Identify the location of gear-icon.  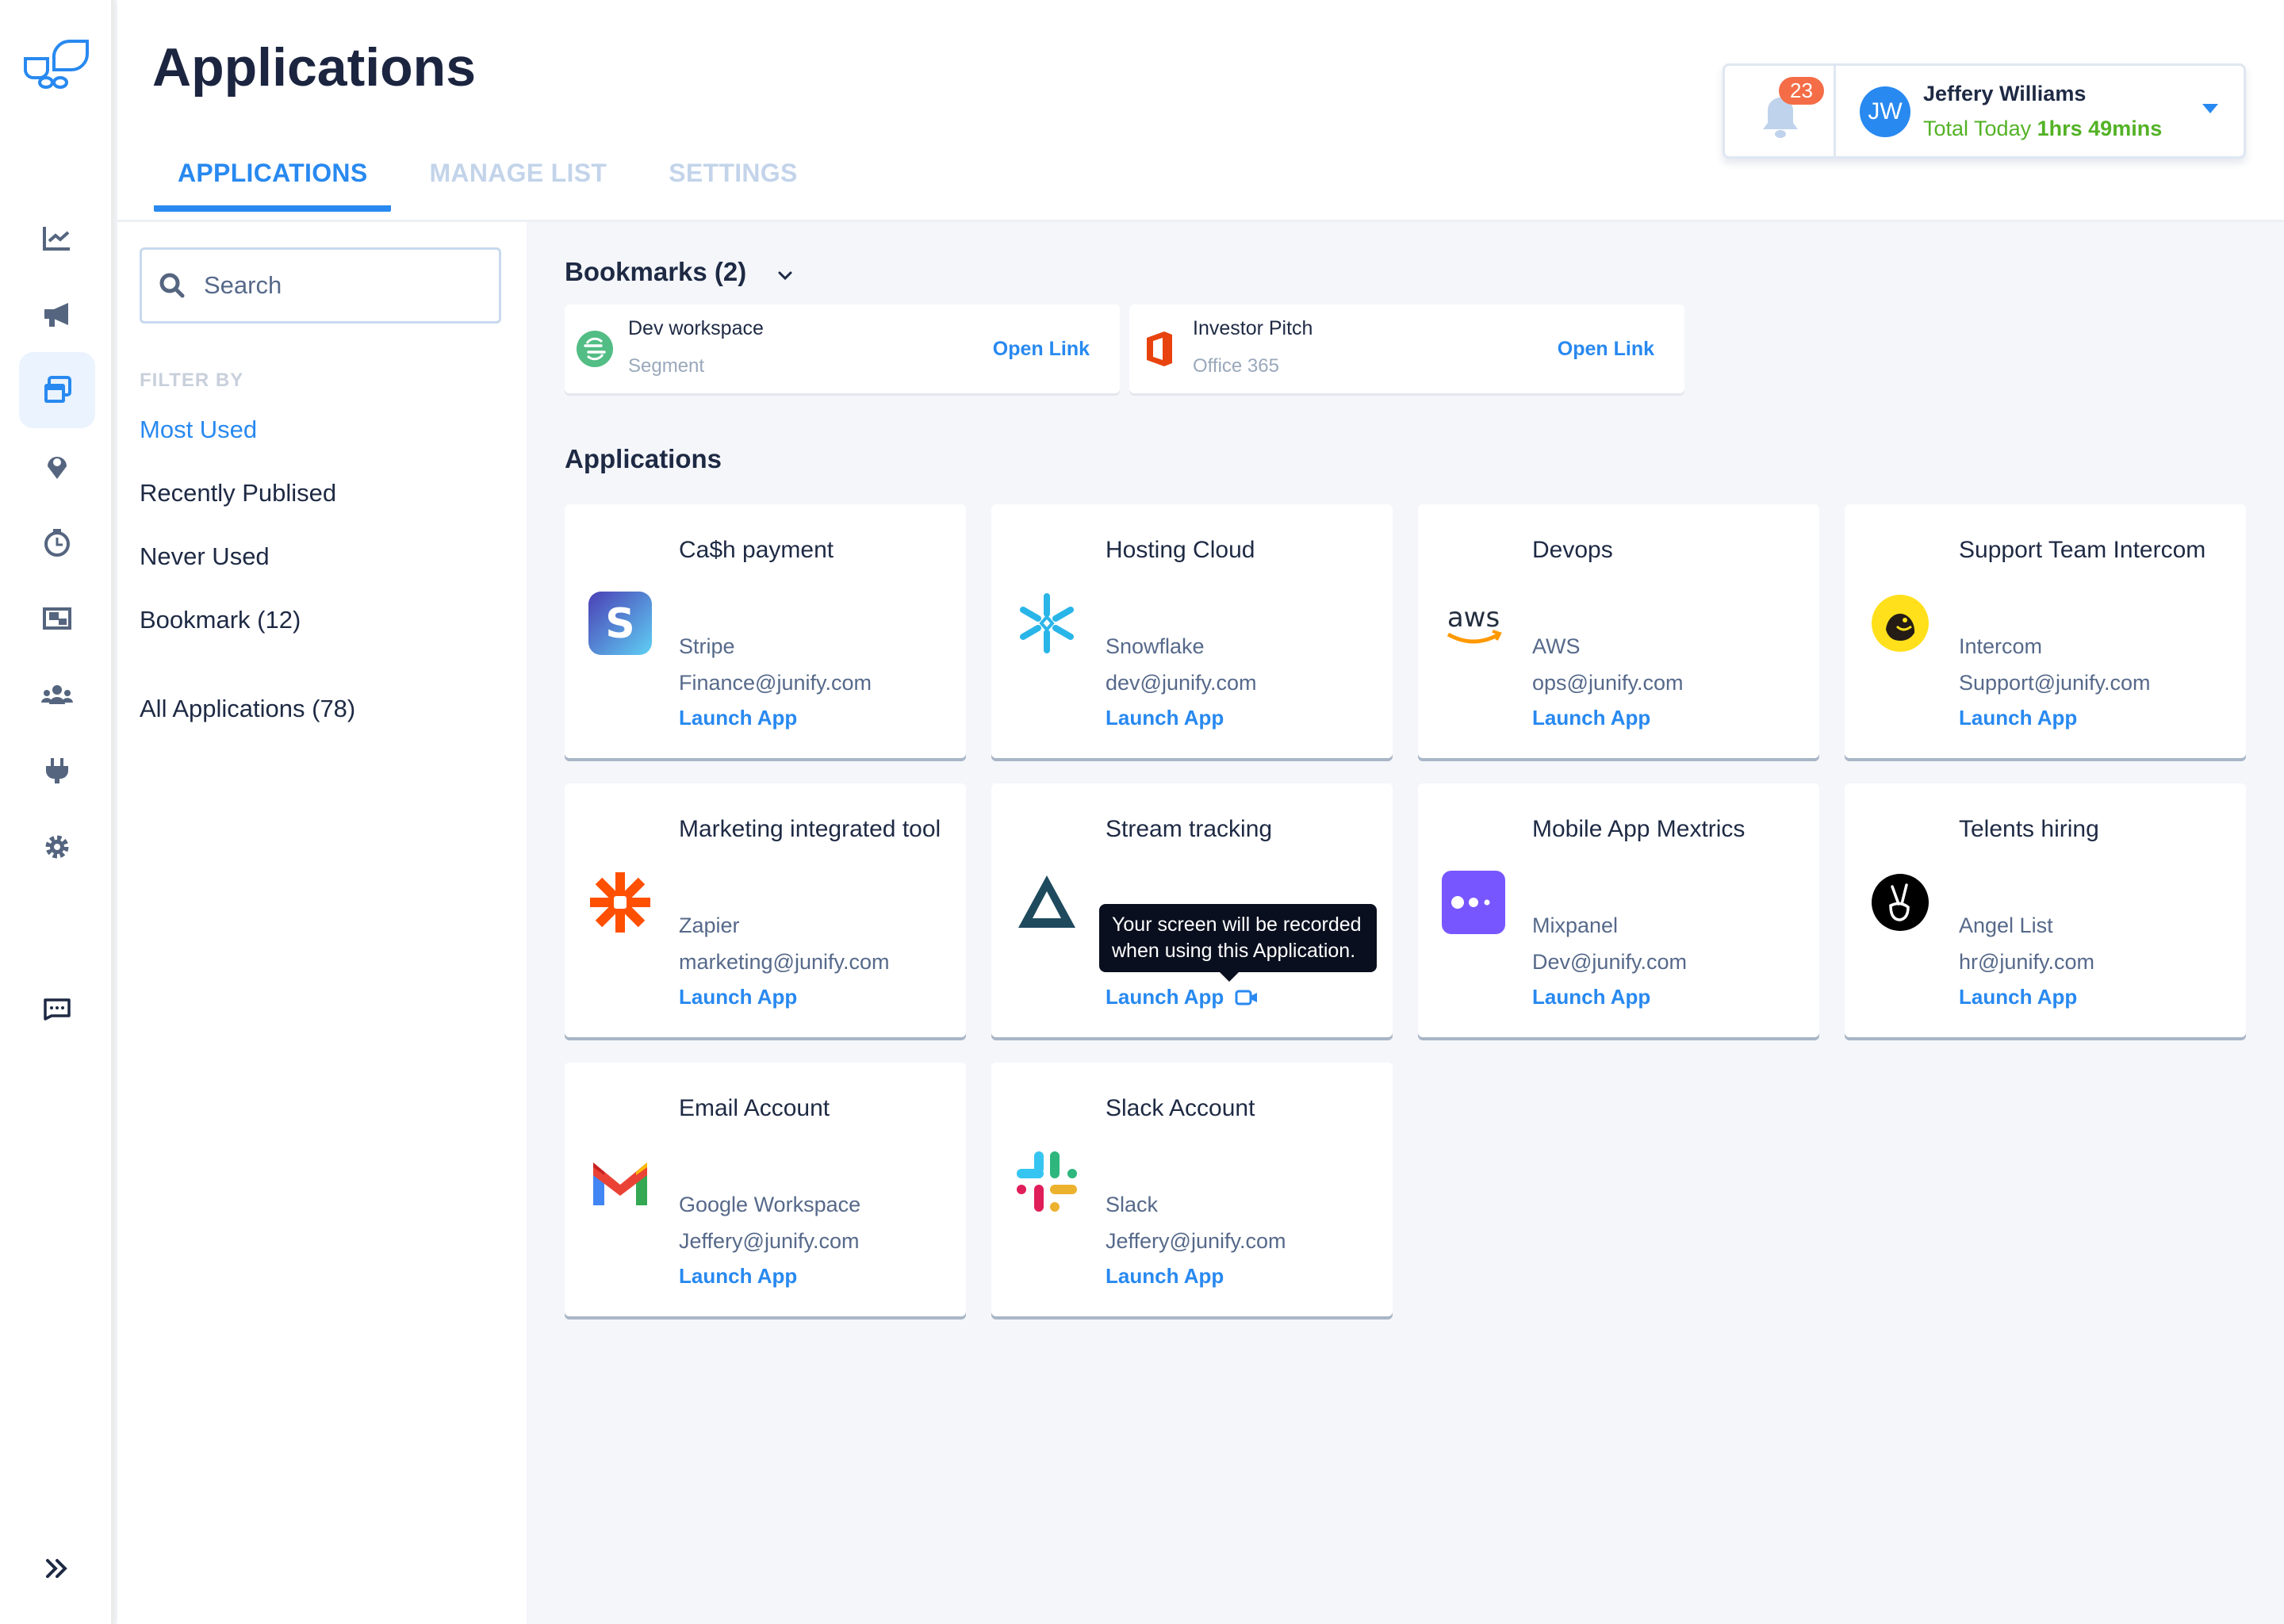
(57, 847).